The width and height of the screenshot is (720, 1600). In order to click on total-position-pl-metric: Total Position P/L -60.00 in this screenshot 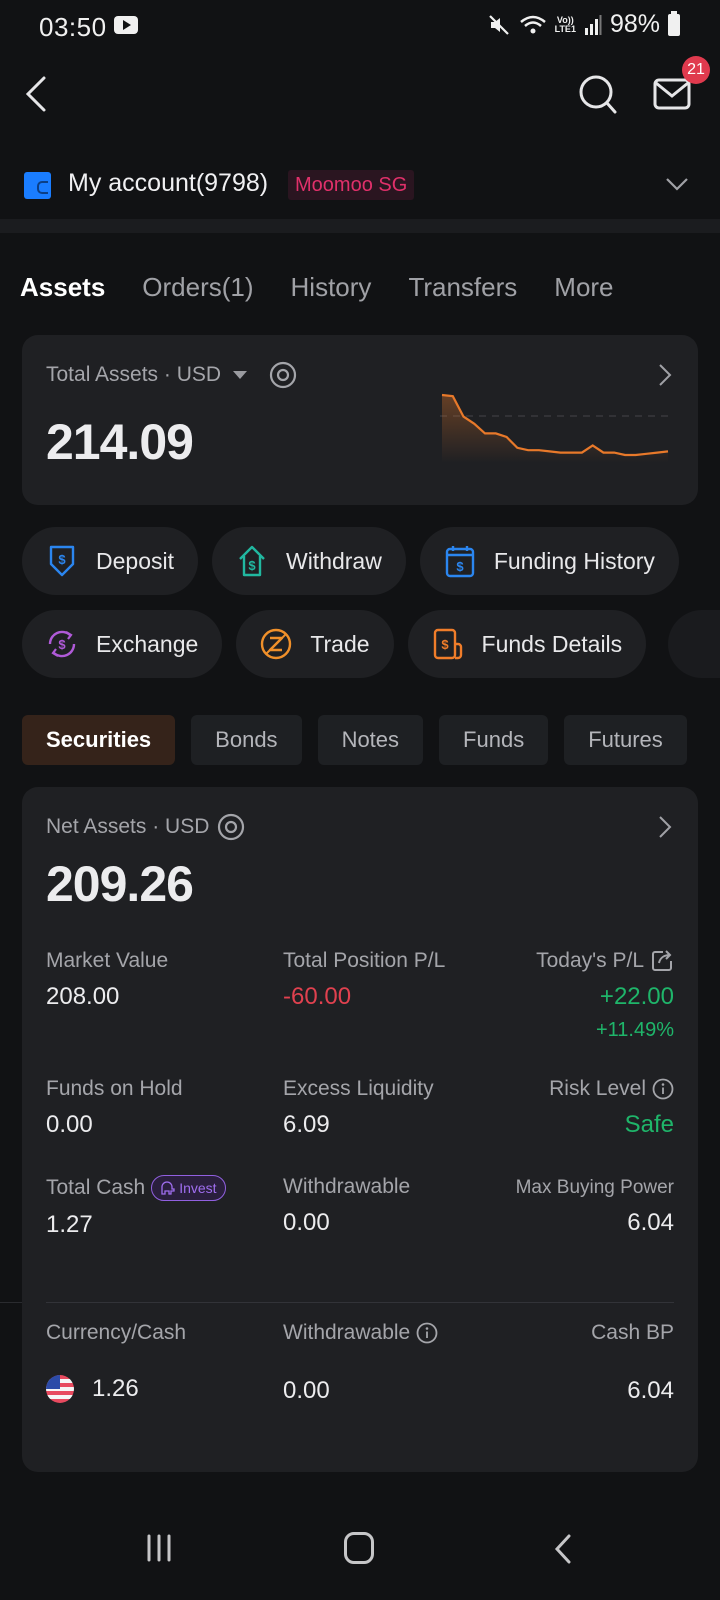, I will do `click(364, 980)`.